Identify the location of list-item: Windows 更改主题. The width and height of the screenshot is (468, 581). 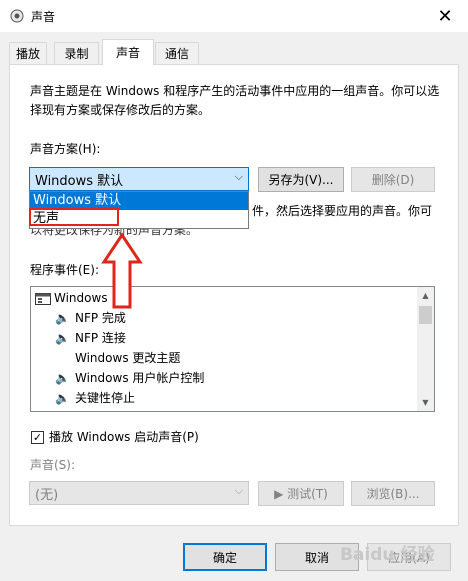
(127, 358).